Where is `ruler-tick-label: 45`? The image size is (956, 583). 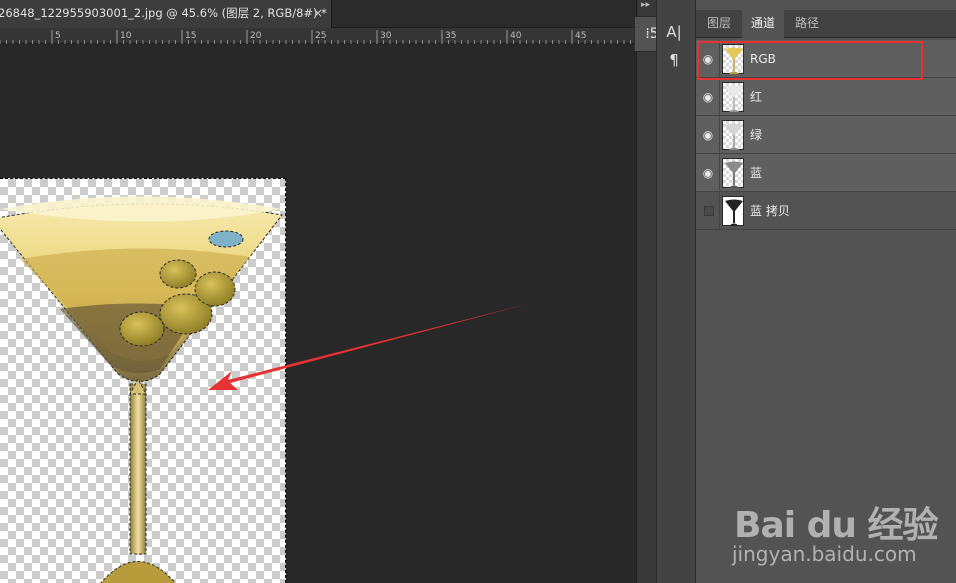
ruler-tick-label: 45 is located at coordinates (580, 36).